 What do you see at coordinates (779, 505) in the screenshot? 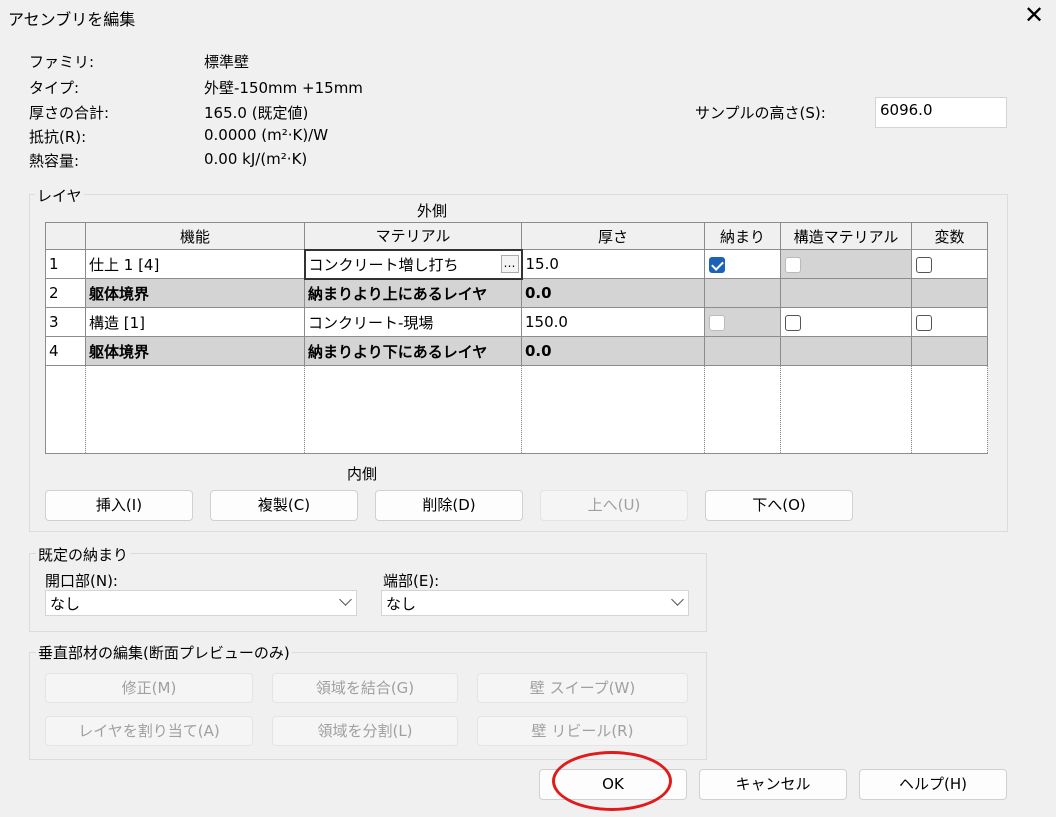
I see `move-down-button: 下へ(O)` at bounding box center [779, 505].